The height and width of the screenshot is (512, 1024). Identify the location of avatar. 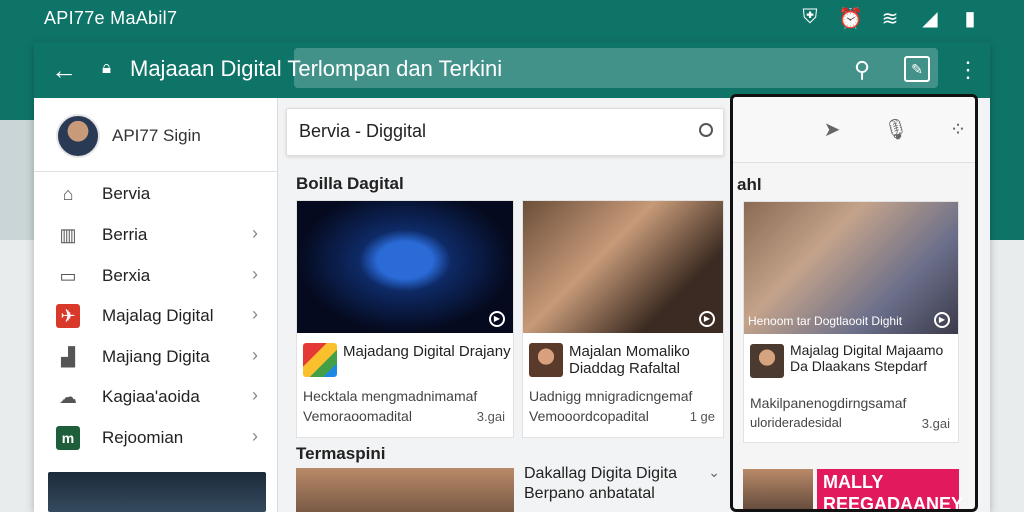
(78, 136).